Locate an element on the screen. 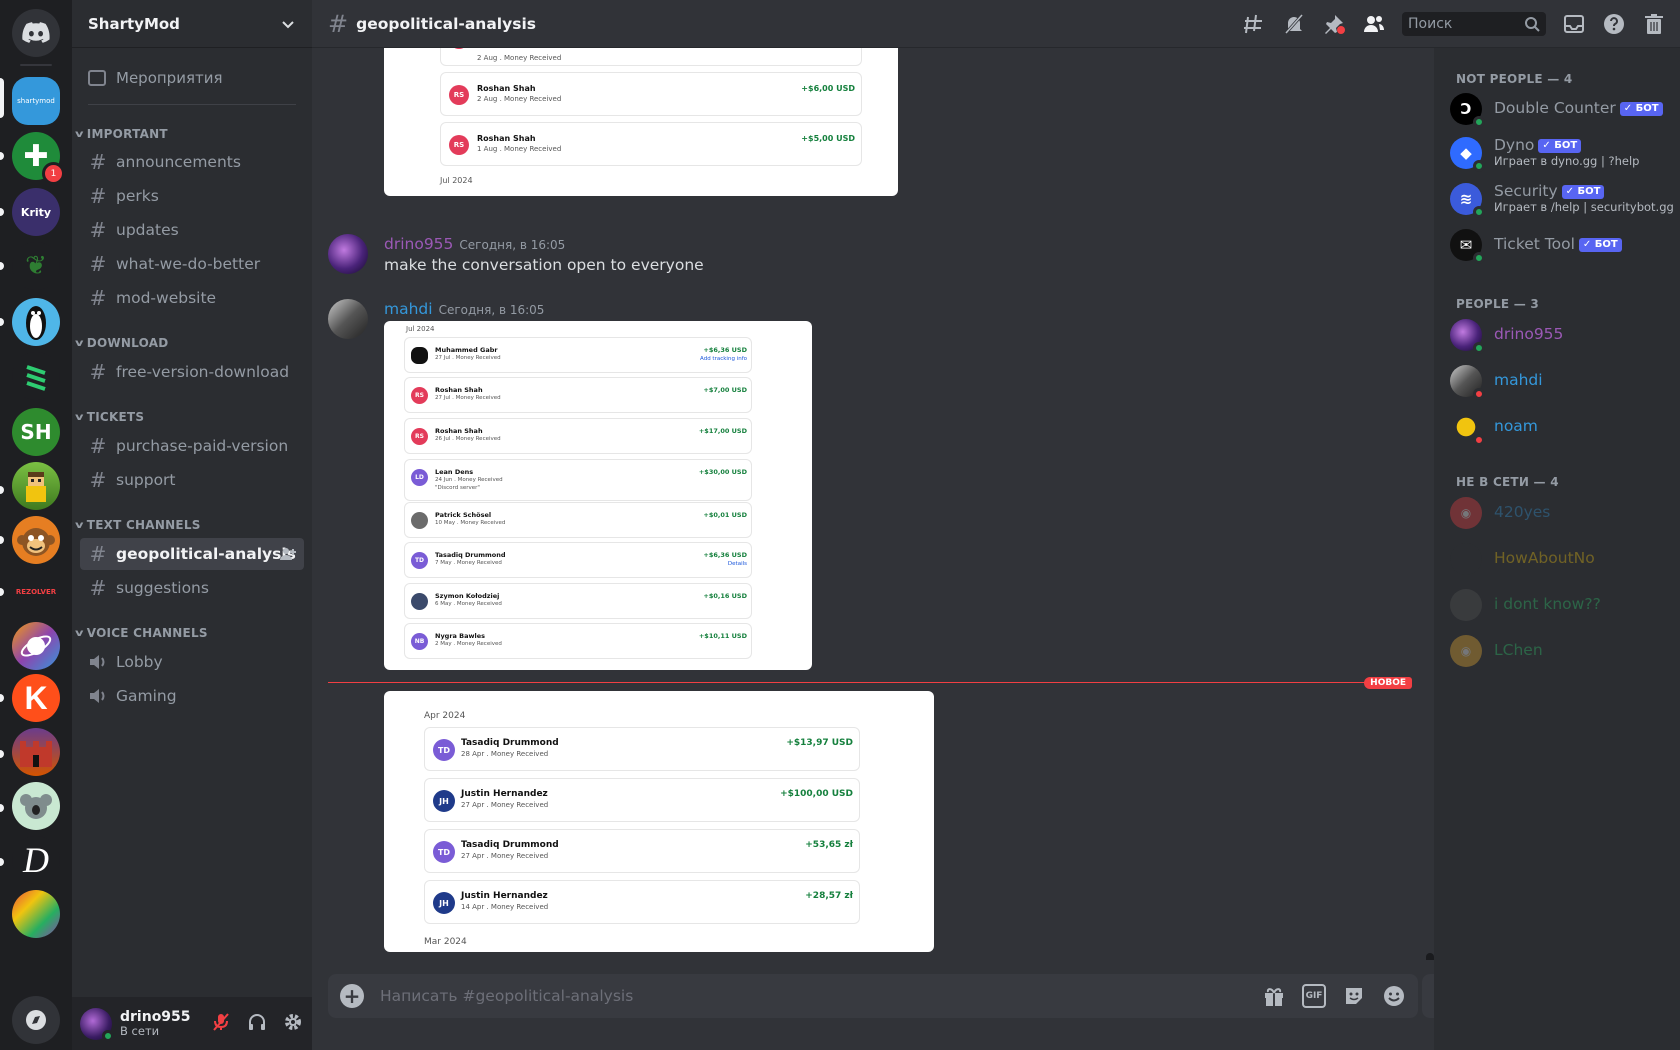 The height and width of the screenshot is (1050, 1680). member-bot: ✉ Ticket Tool ✓ БОТ is located at coordinates (1562, 245).